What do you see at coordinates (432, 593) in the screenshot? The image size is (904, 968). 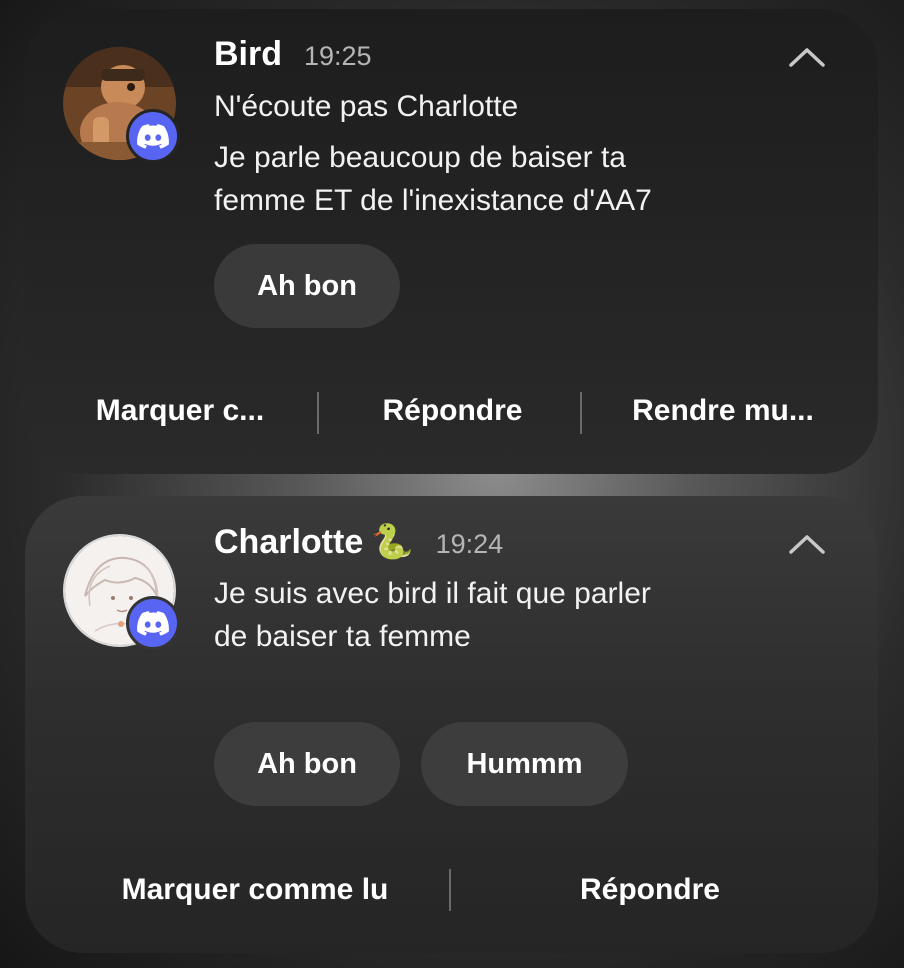 I see `message-line: Je suis avec bird il fait que parler` at bounding box center [432, 593].